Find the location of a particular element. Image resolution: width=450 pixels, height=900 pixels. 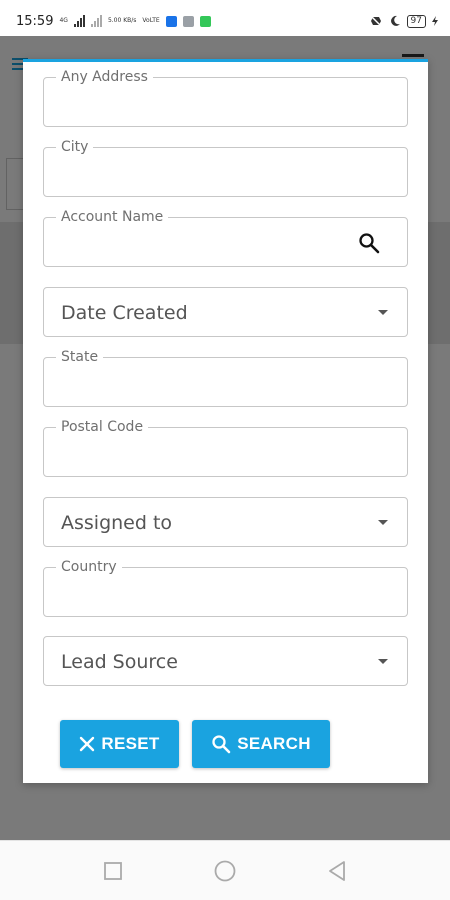

charging-icon is located at coordinates (435, 21).